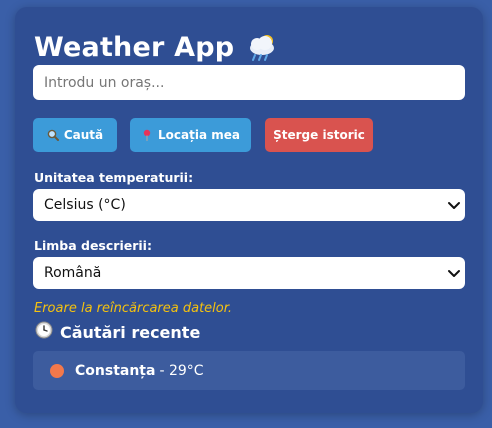 This screenshot has height=428, width=492. I want to click on recent-city: Constanța, so click(115, 370).